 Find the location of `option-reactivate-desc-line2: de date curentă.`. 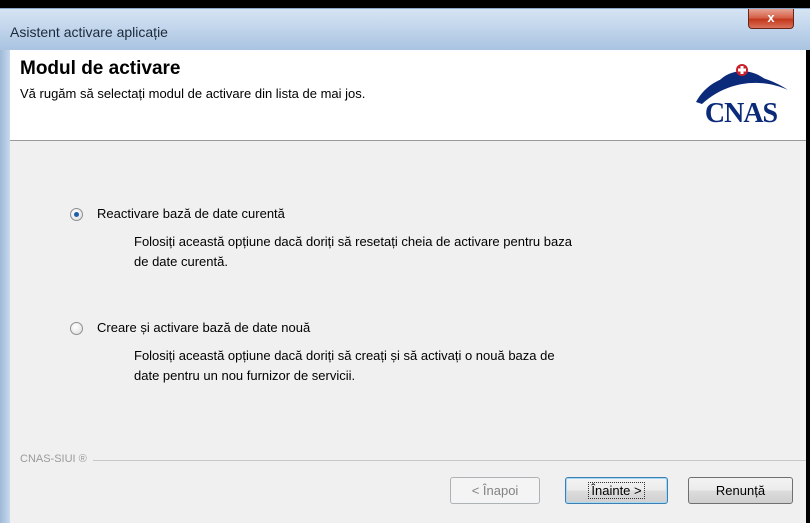

option-reactivate-desc-line2: de date curentă. is located at coordinates (181, 261).